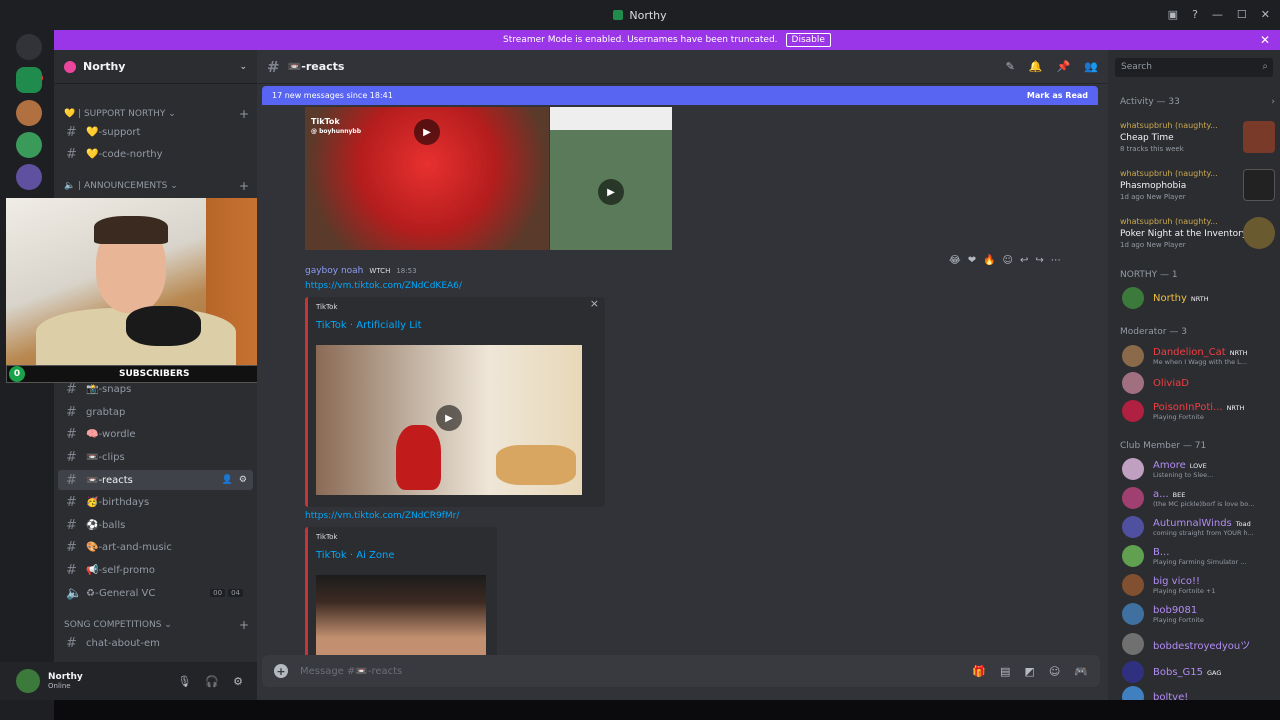  Describe the element at coordinates (155, 457) in the screenshot. I see `channel-clips: # 📼-clips` at that location.